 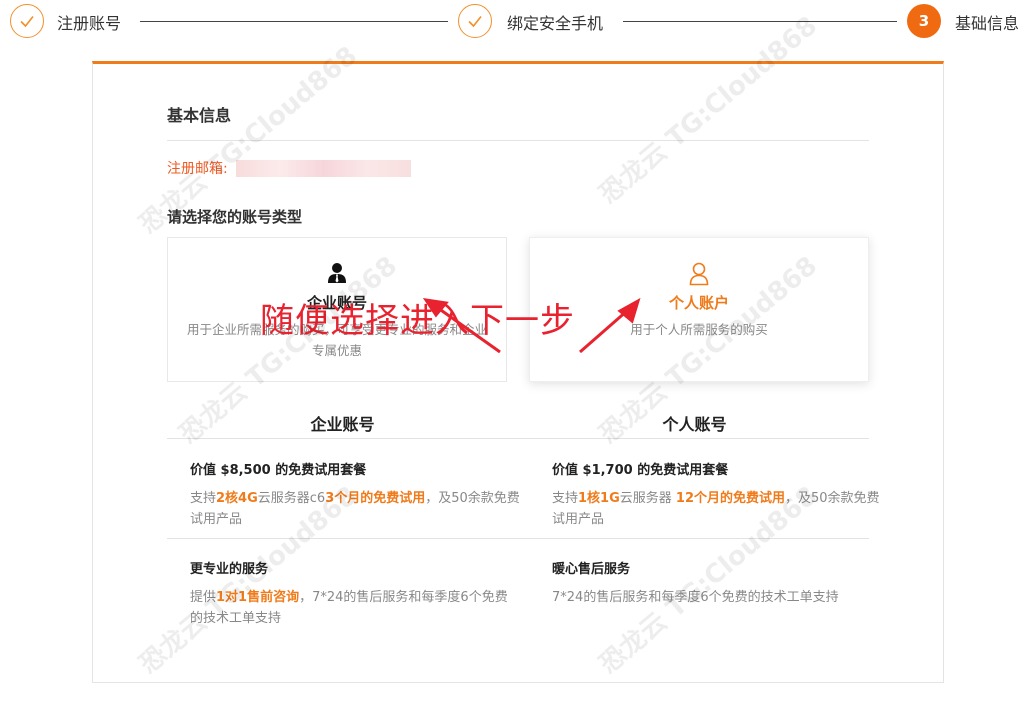 I want to click on progress-stepper: 注册账号 绑定安全手机 3 基础信息, so click(x=512, y=22).